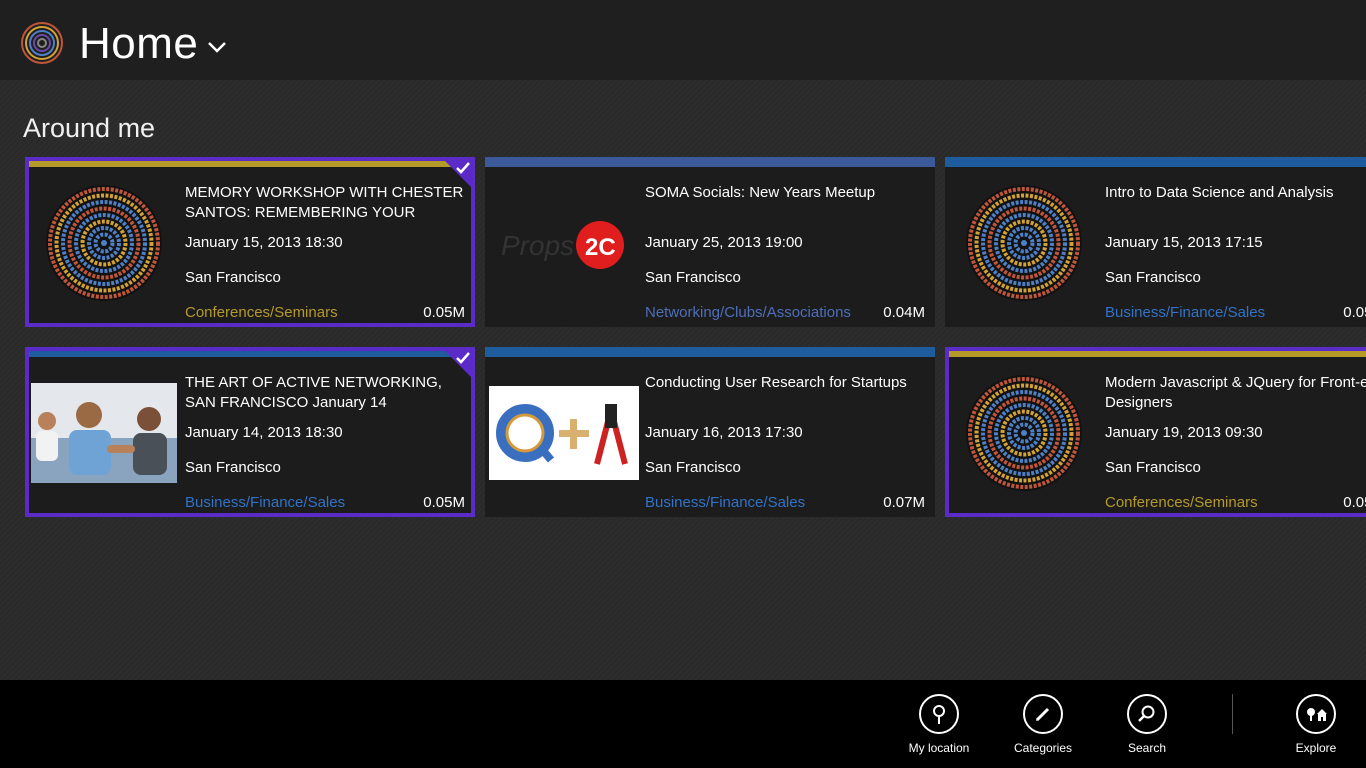 Image resolution: width=1366 pixels, height=768 pixels. I want to click on business-photo, so click(104, 433).